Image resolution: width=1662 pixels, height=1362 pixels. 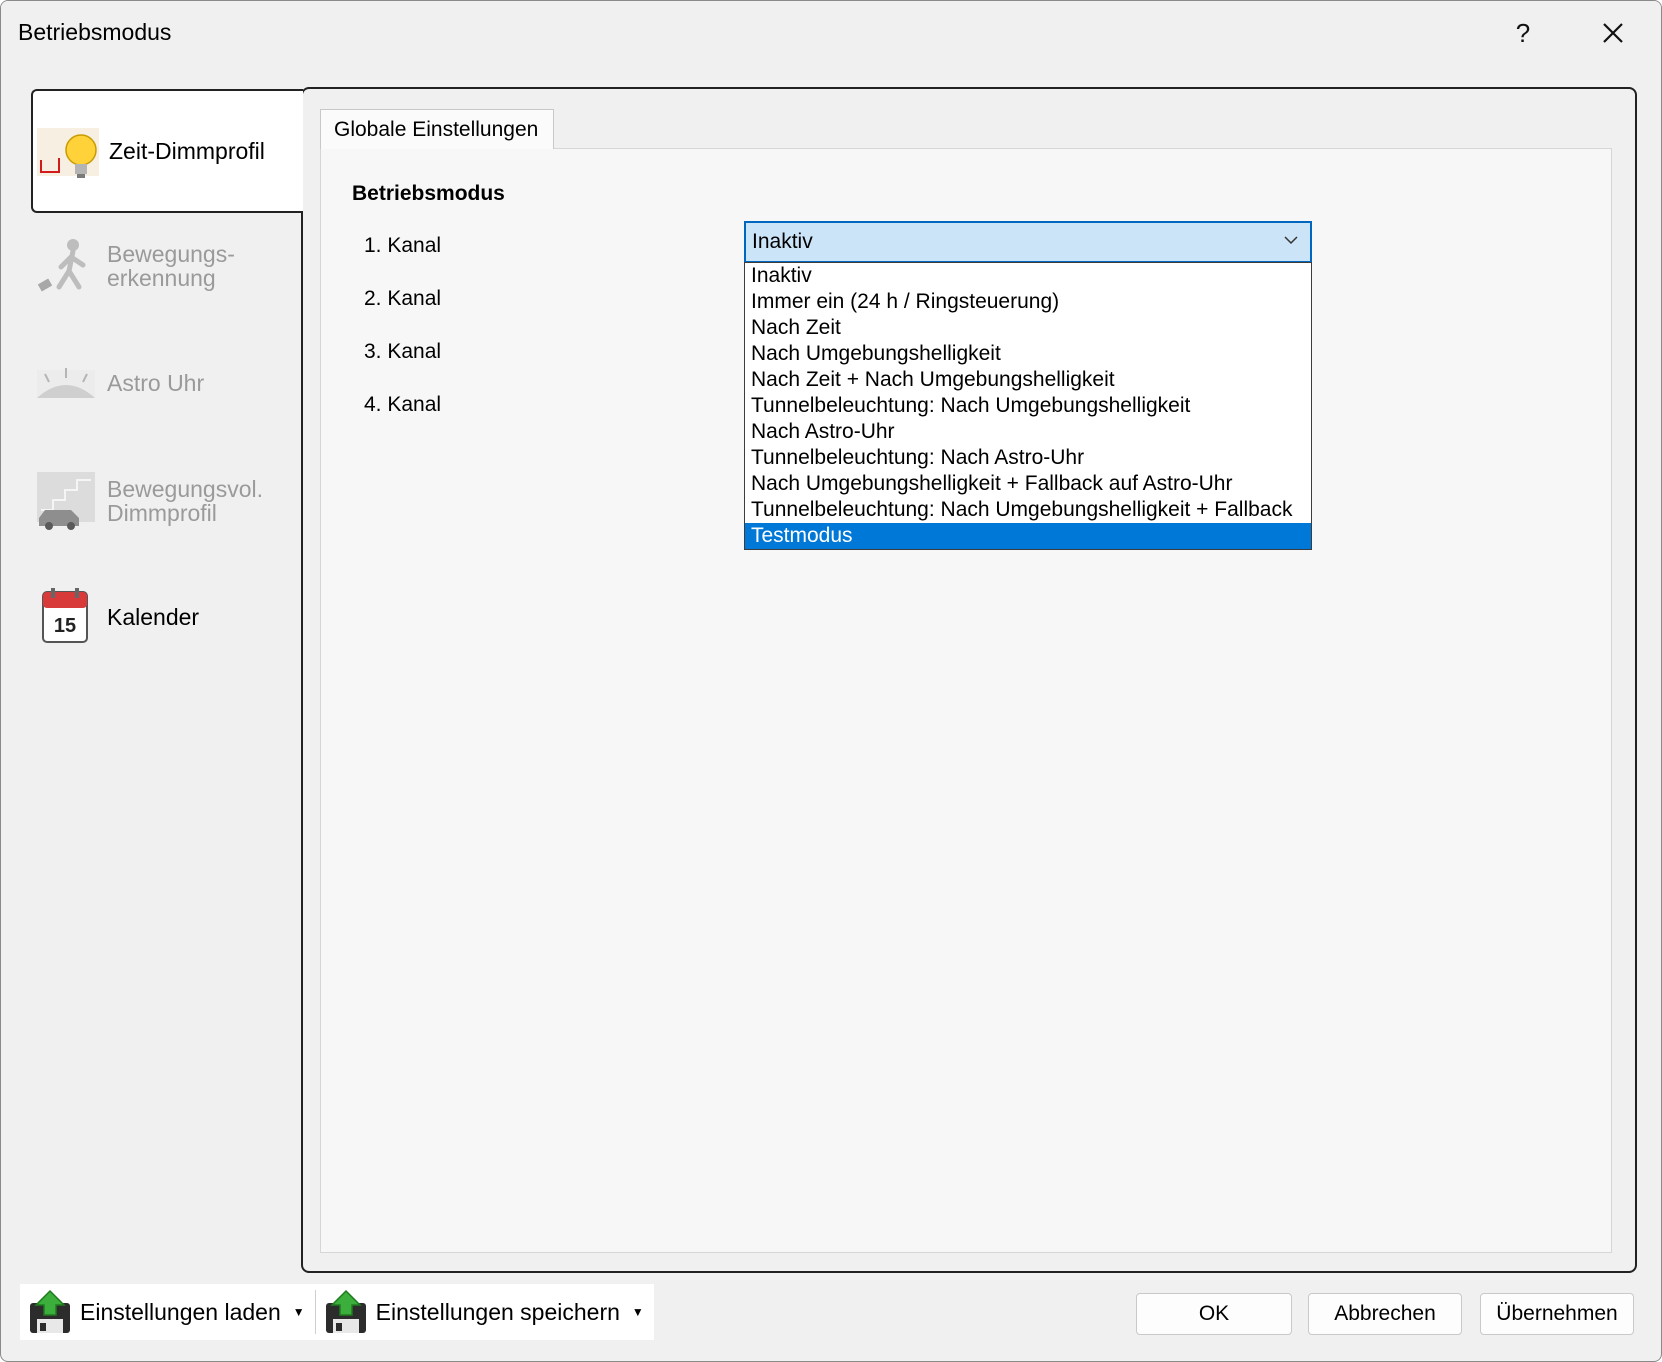 I want to click on sidebar-item-kalender: 15 Kalender, so click(x=167, y=617).